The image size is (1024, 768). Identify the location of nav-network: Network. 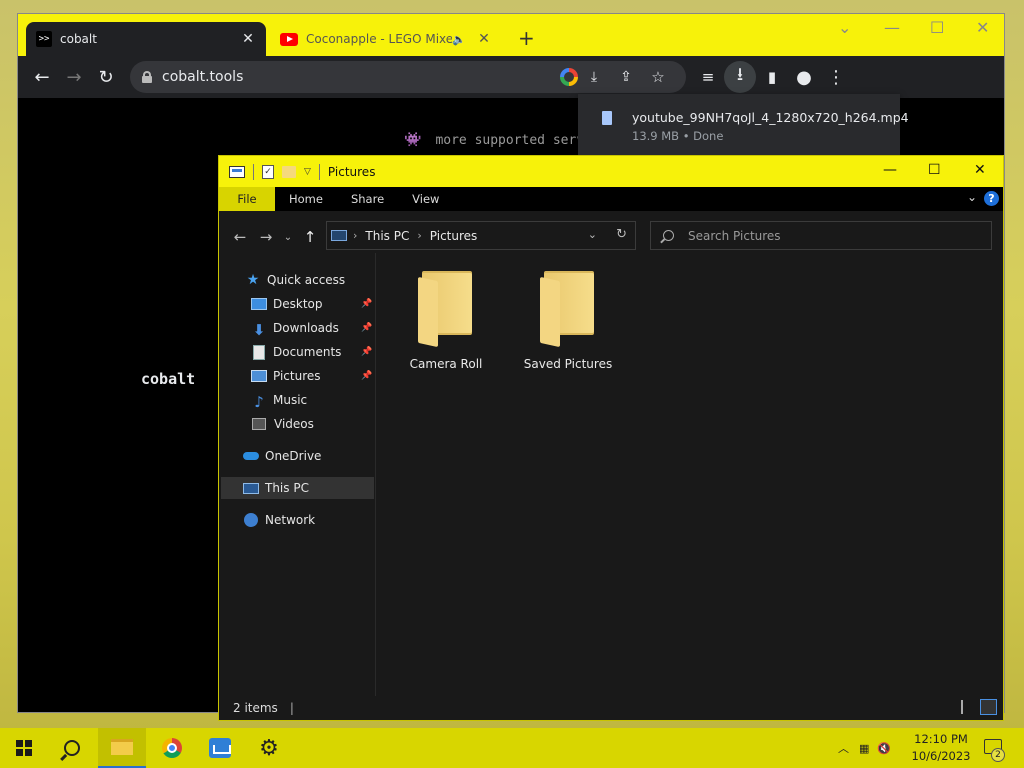
(279, 520).